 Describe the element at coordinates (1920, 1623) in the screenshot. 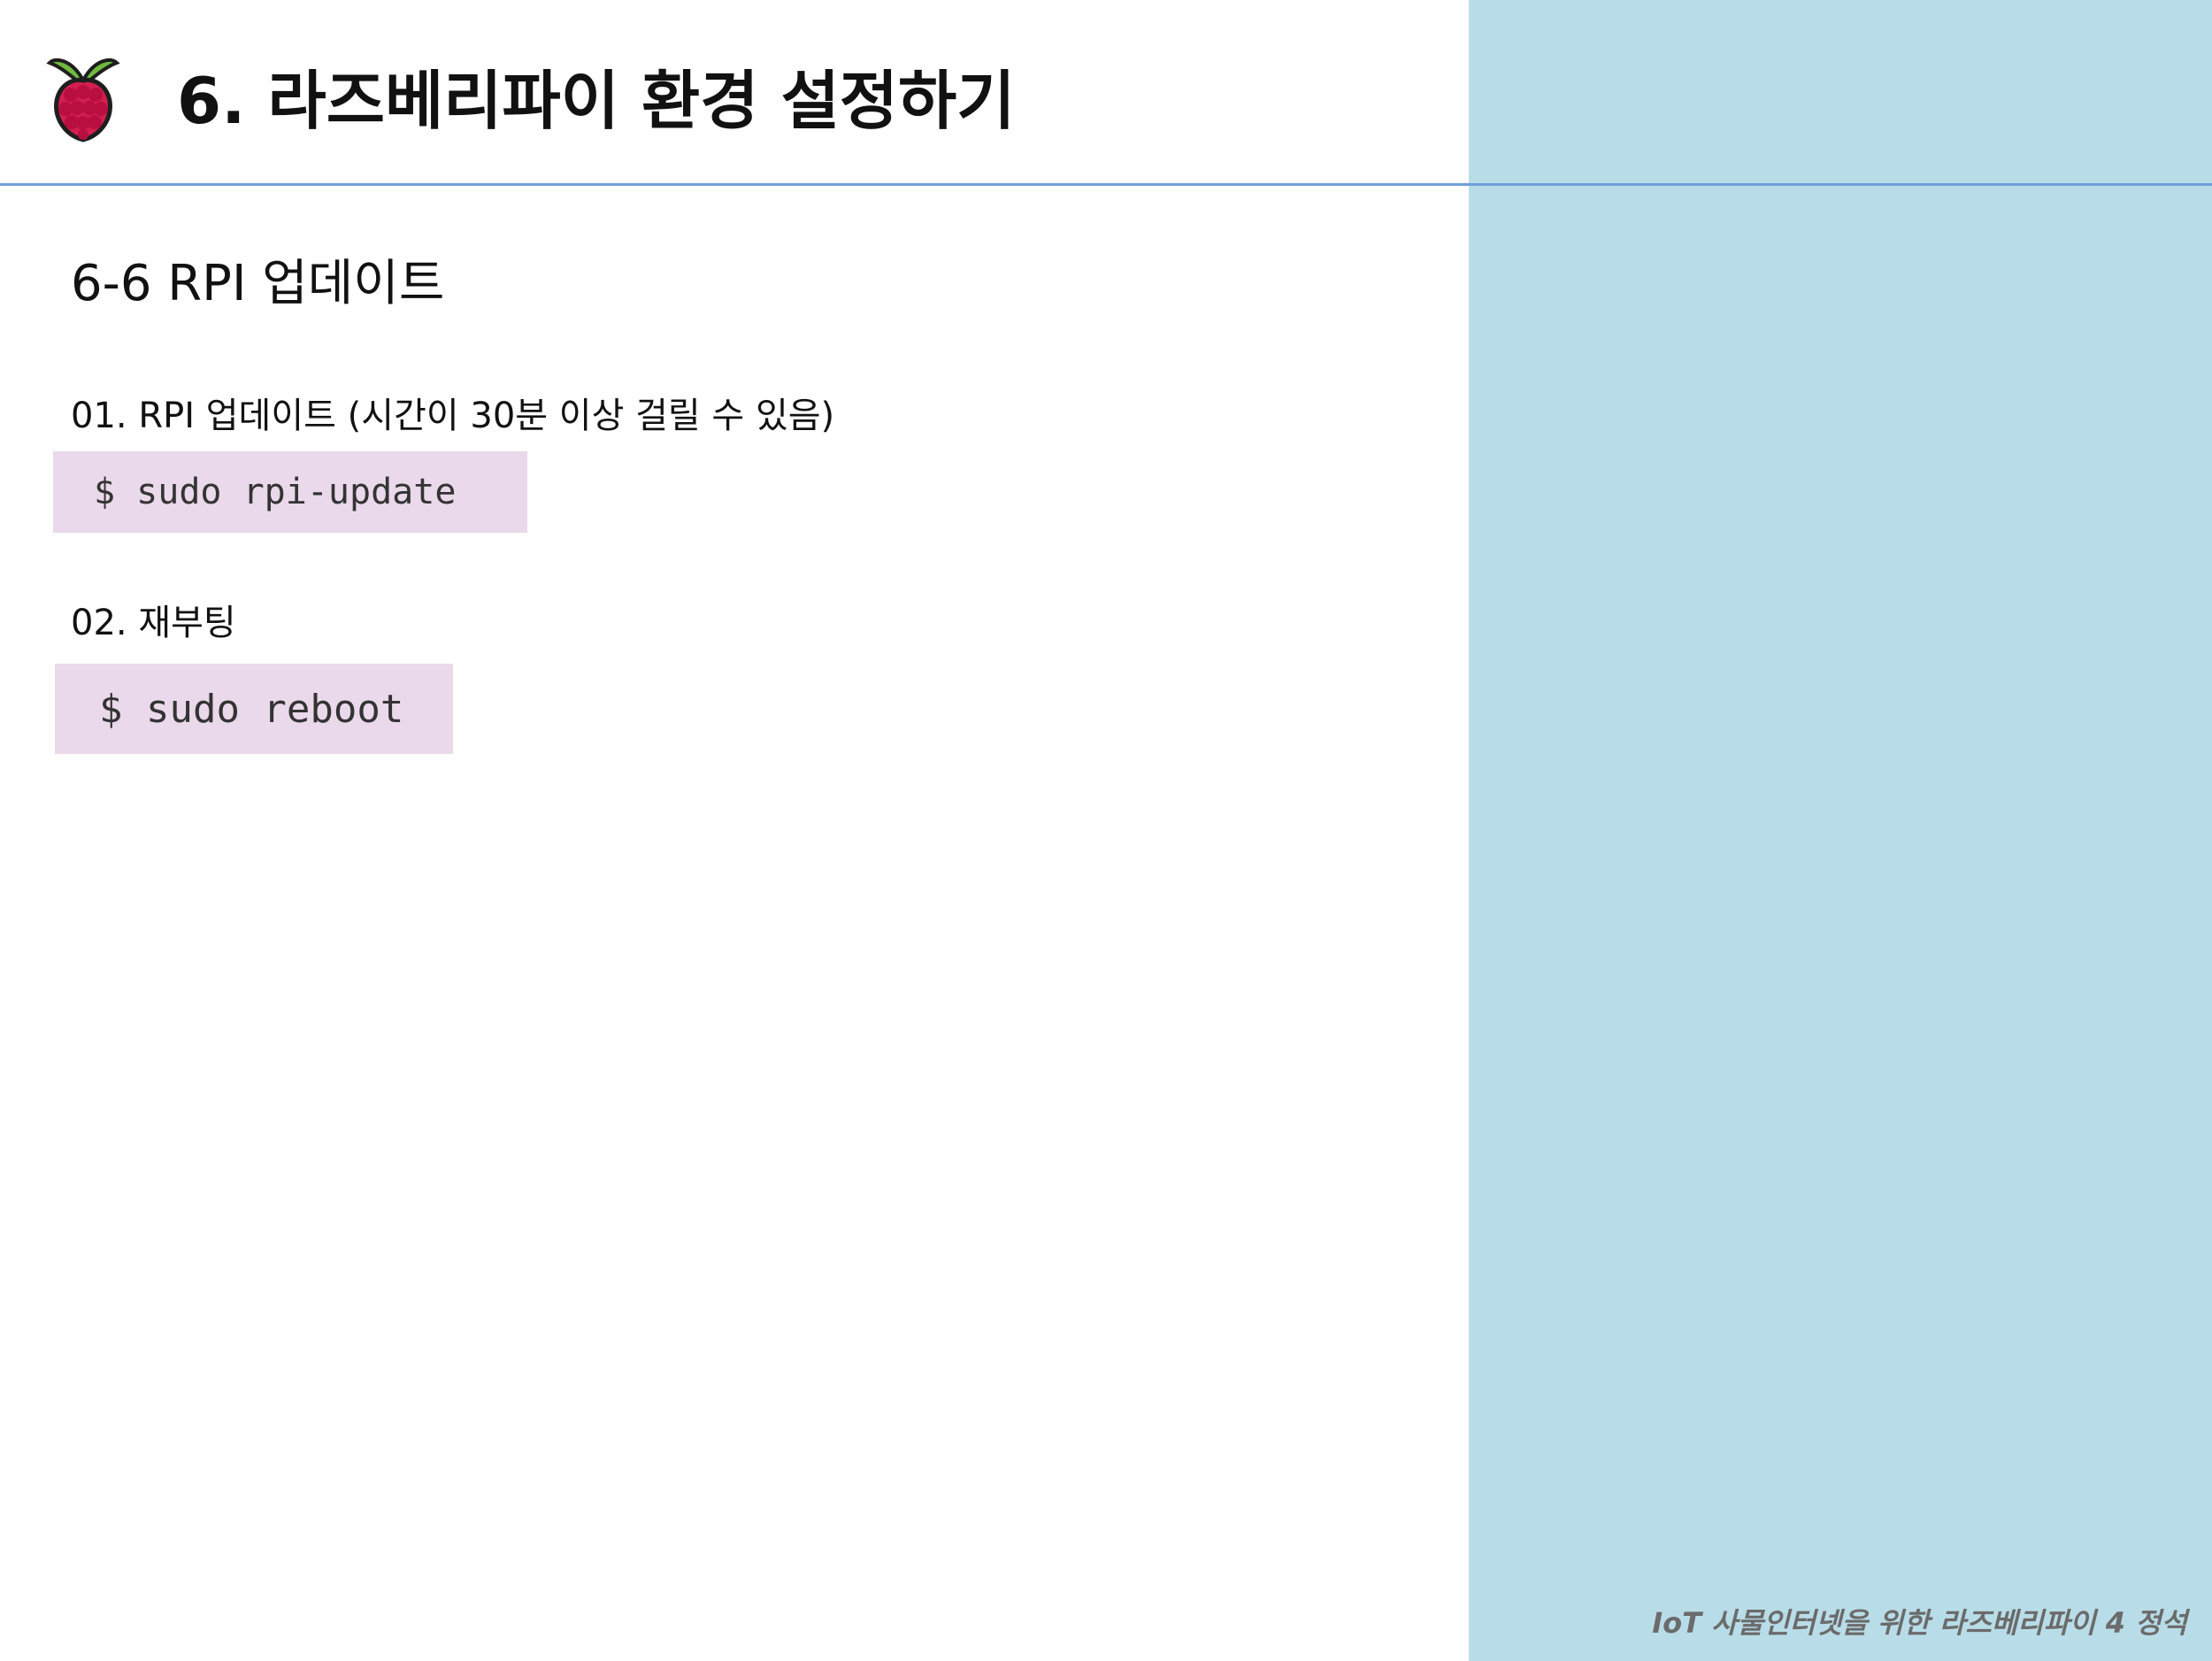

I see `book-footer: IoT 사물인터넷을 위한 라즈베리파이 4 정석` at that location.